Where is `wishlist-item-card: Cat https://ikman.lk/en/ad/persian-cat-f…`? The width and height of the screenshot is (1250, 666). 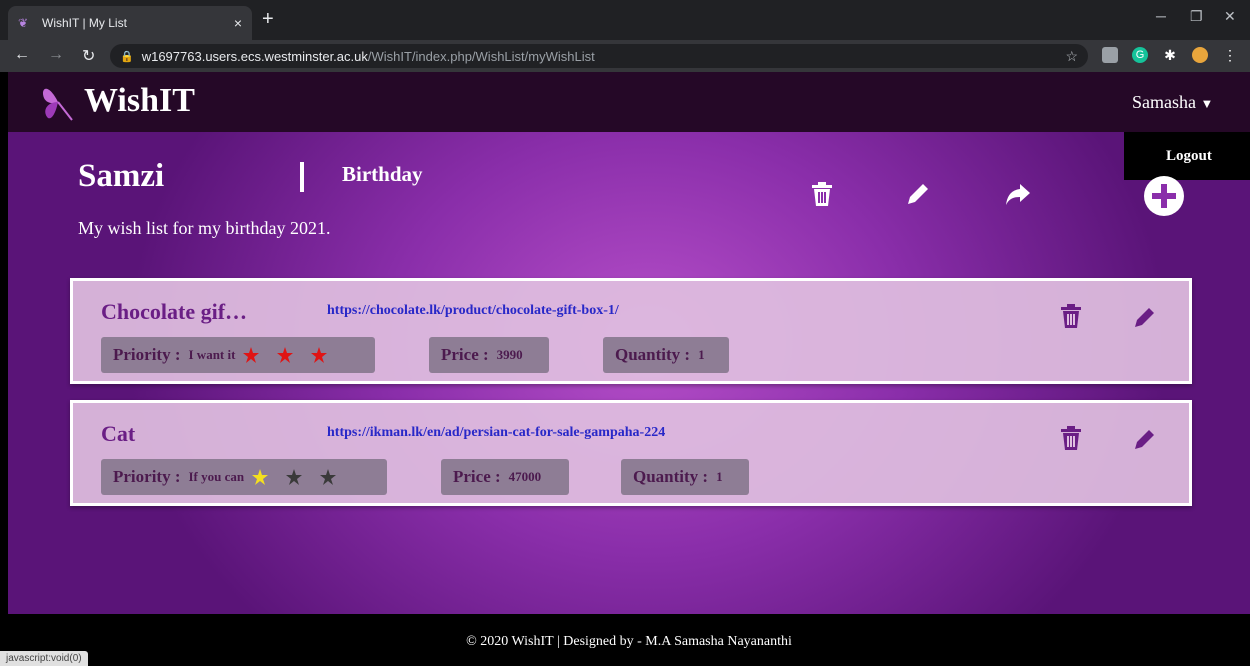 wishlist-item-card: Cat https://ikman.lk/en/ad/persian-cat-f… is located at coordinates (631, 453).